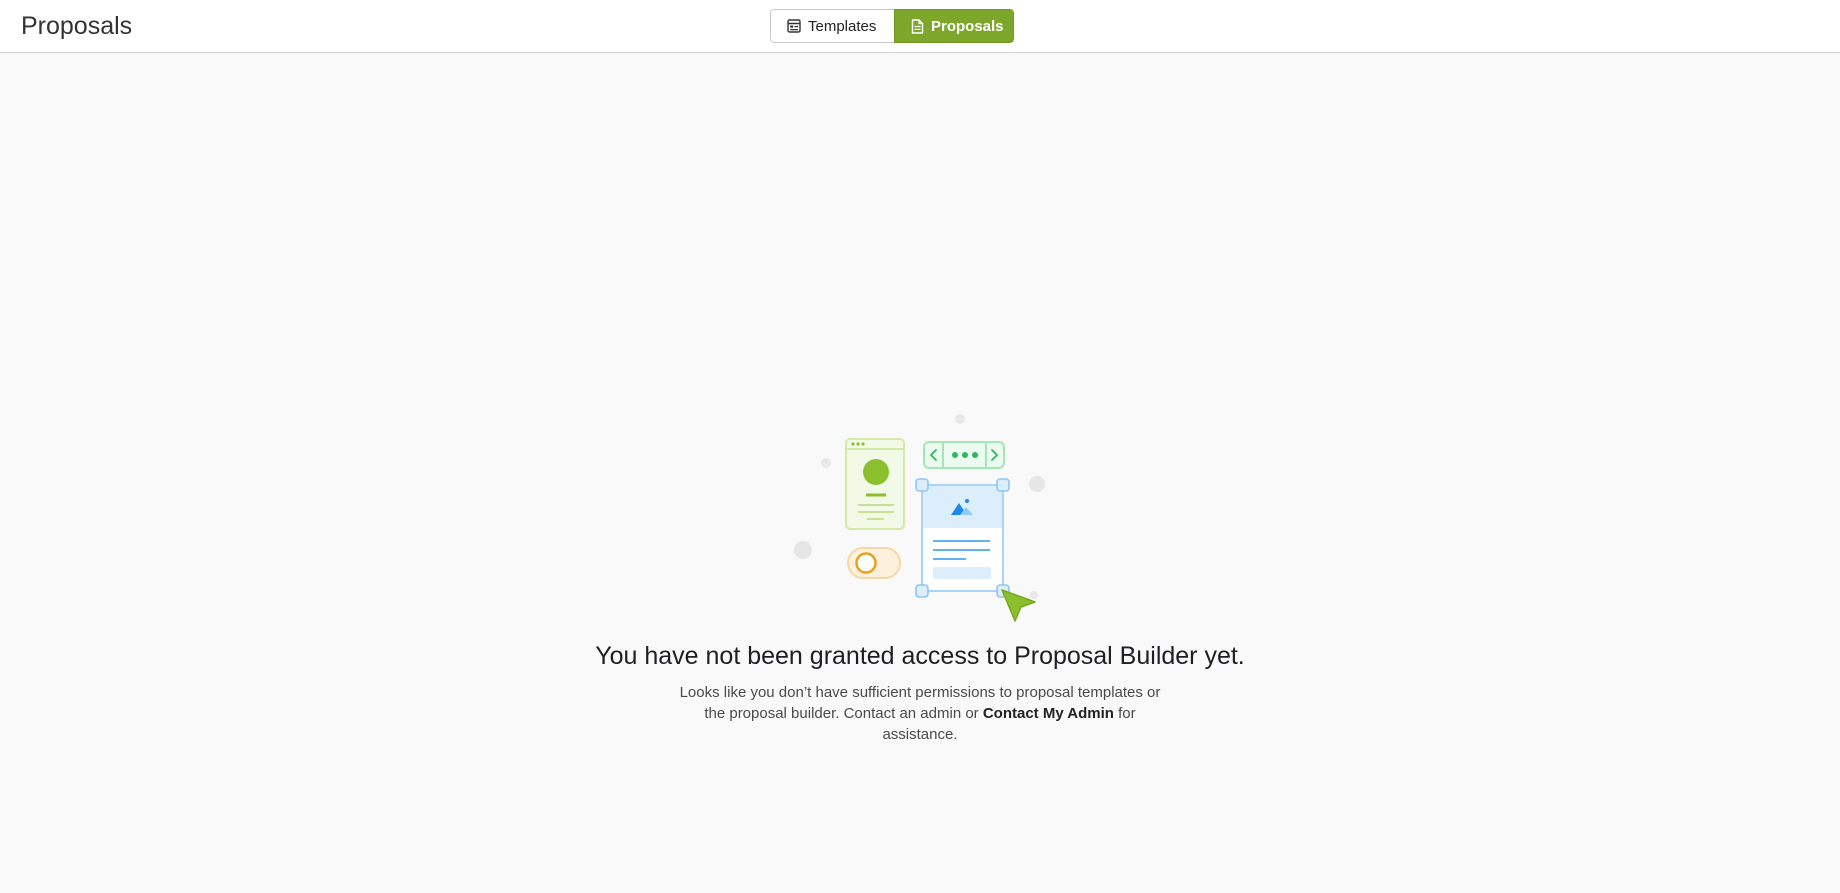 This screenshot has width=1840, height=893. What do you see at coordinates (874, 563) in the screenshot?
I see `toggle-icon` at bounding box center [874, 563].